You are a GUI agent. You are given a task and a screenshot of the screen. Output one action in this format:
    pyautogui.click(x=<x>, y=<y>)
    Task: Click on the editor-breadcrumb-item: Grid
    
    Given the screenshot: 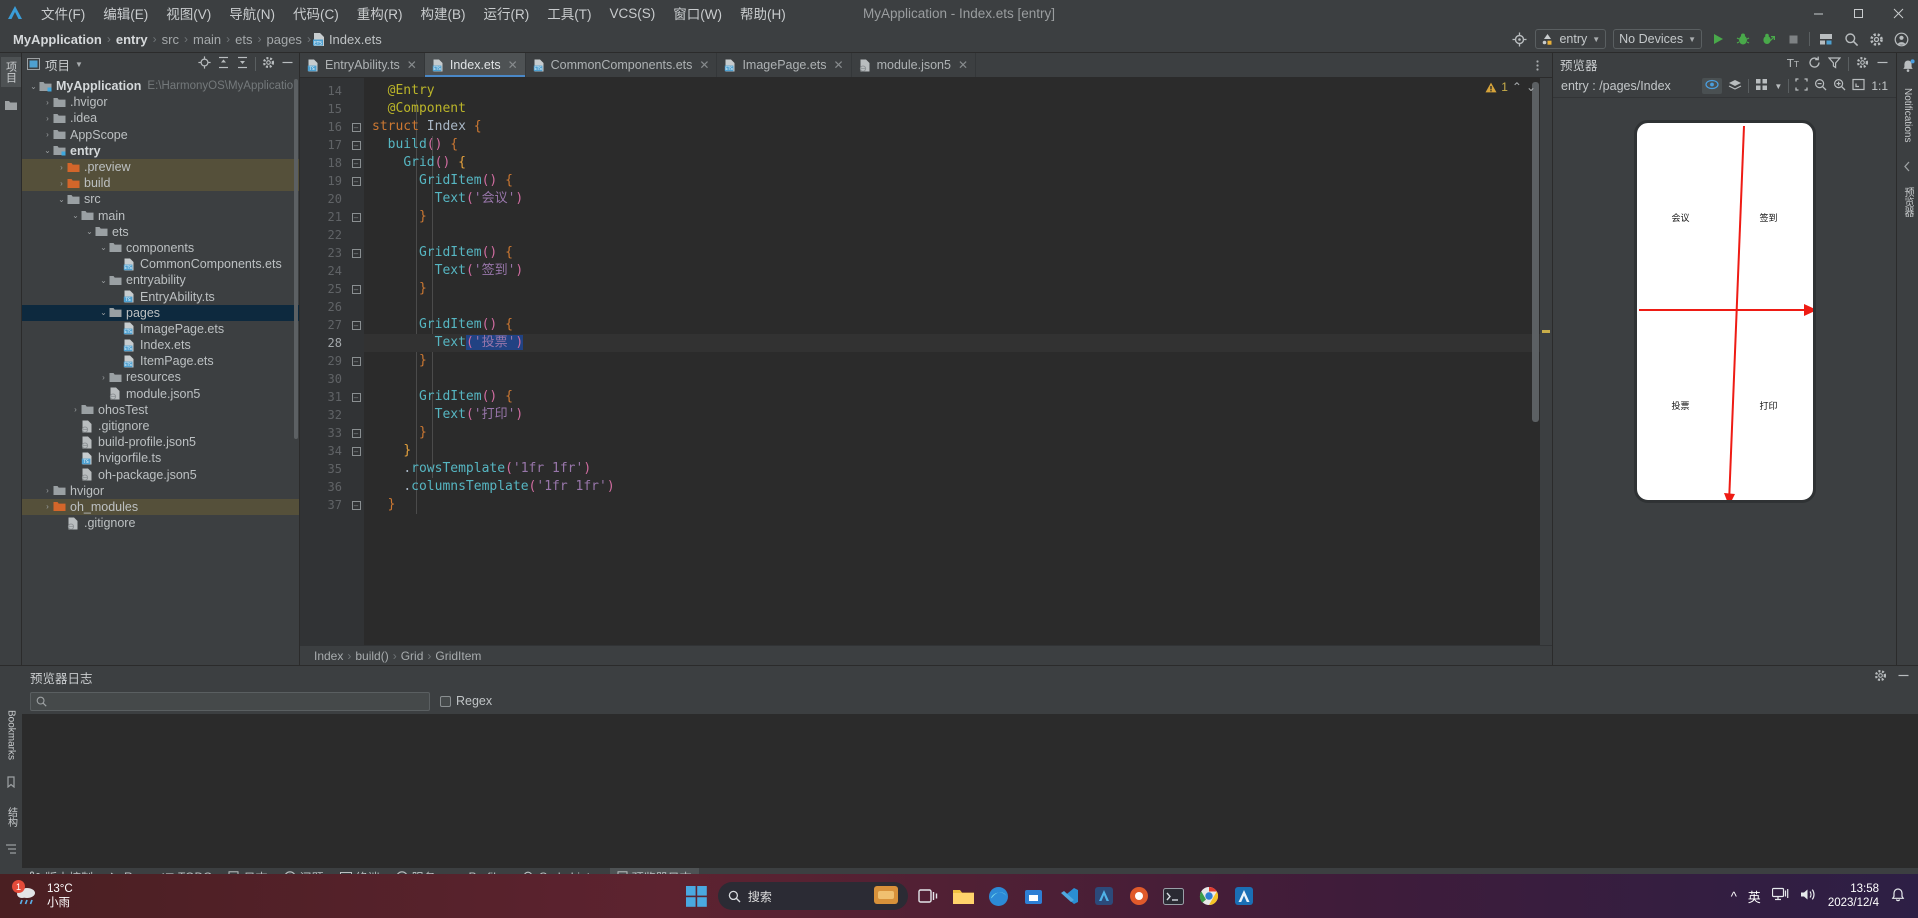 What is the action you would take?
    pyautogui.click(x=412, y=656)
    